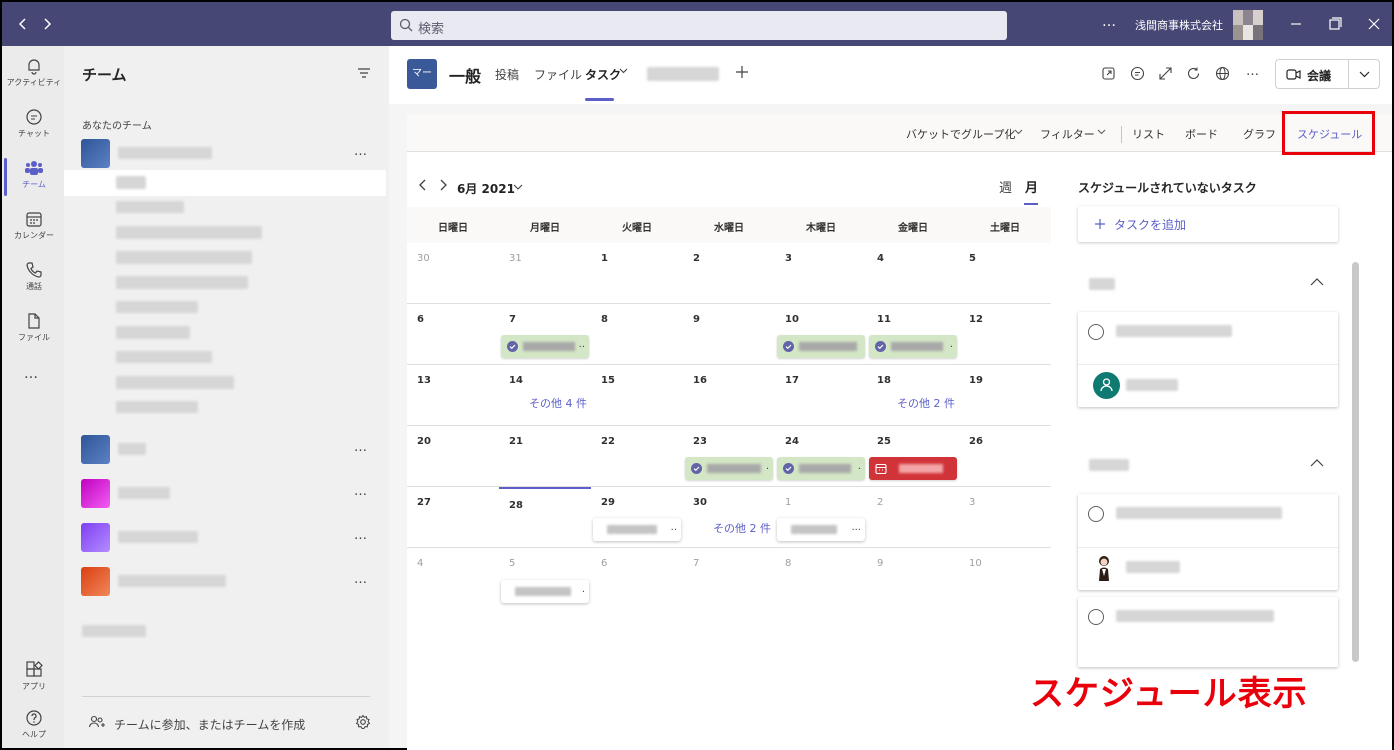  Describe the element at coordinates (558, 403) in the screenshot. I see `more-tasks-link: その他 4 件` at that location.